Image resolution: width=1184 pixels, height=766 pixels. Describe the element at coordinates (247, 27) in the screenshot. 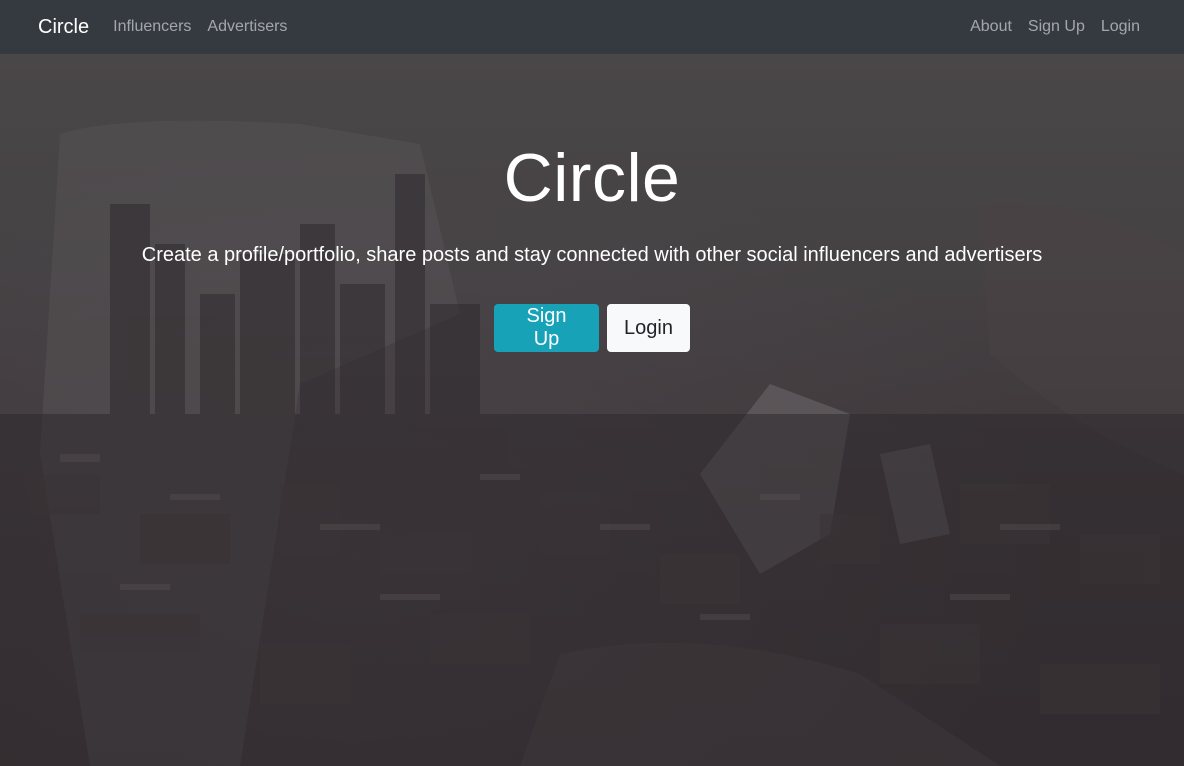

I see `nav-link-advertisers: Advertisers` at that location.